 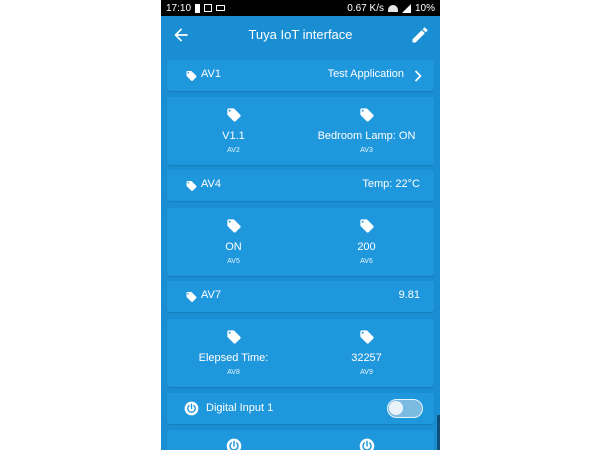 I want to click on av3-cell: Bedroom Lamp: ON AV3, so click(x=366, y=131).